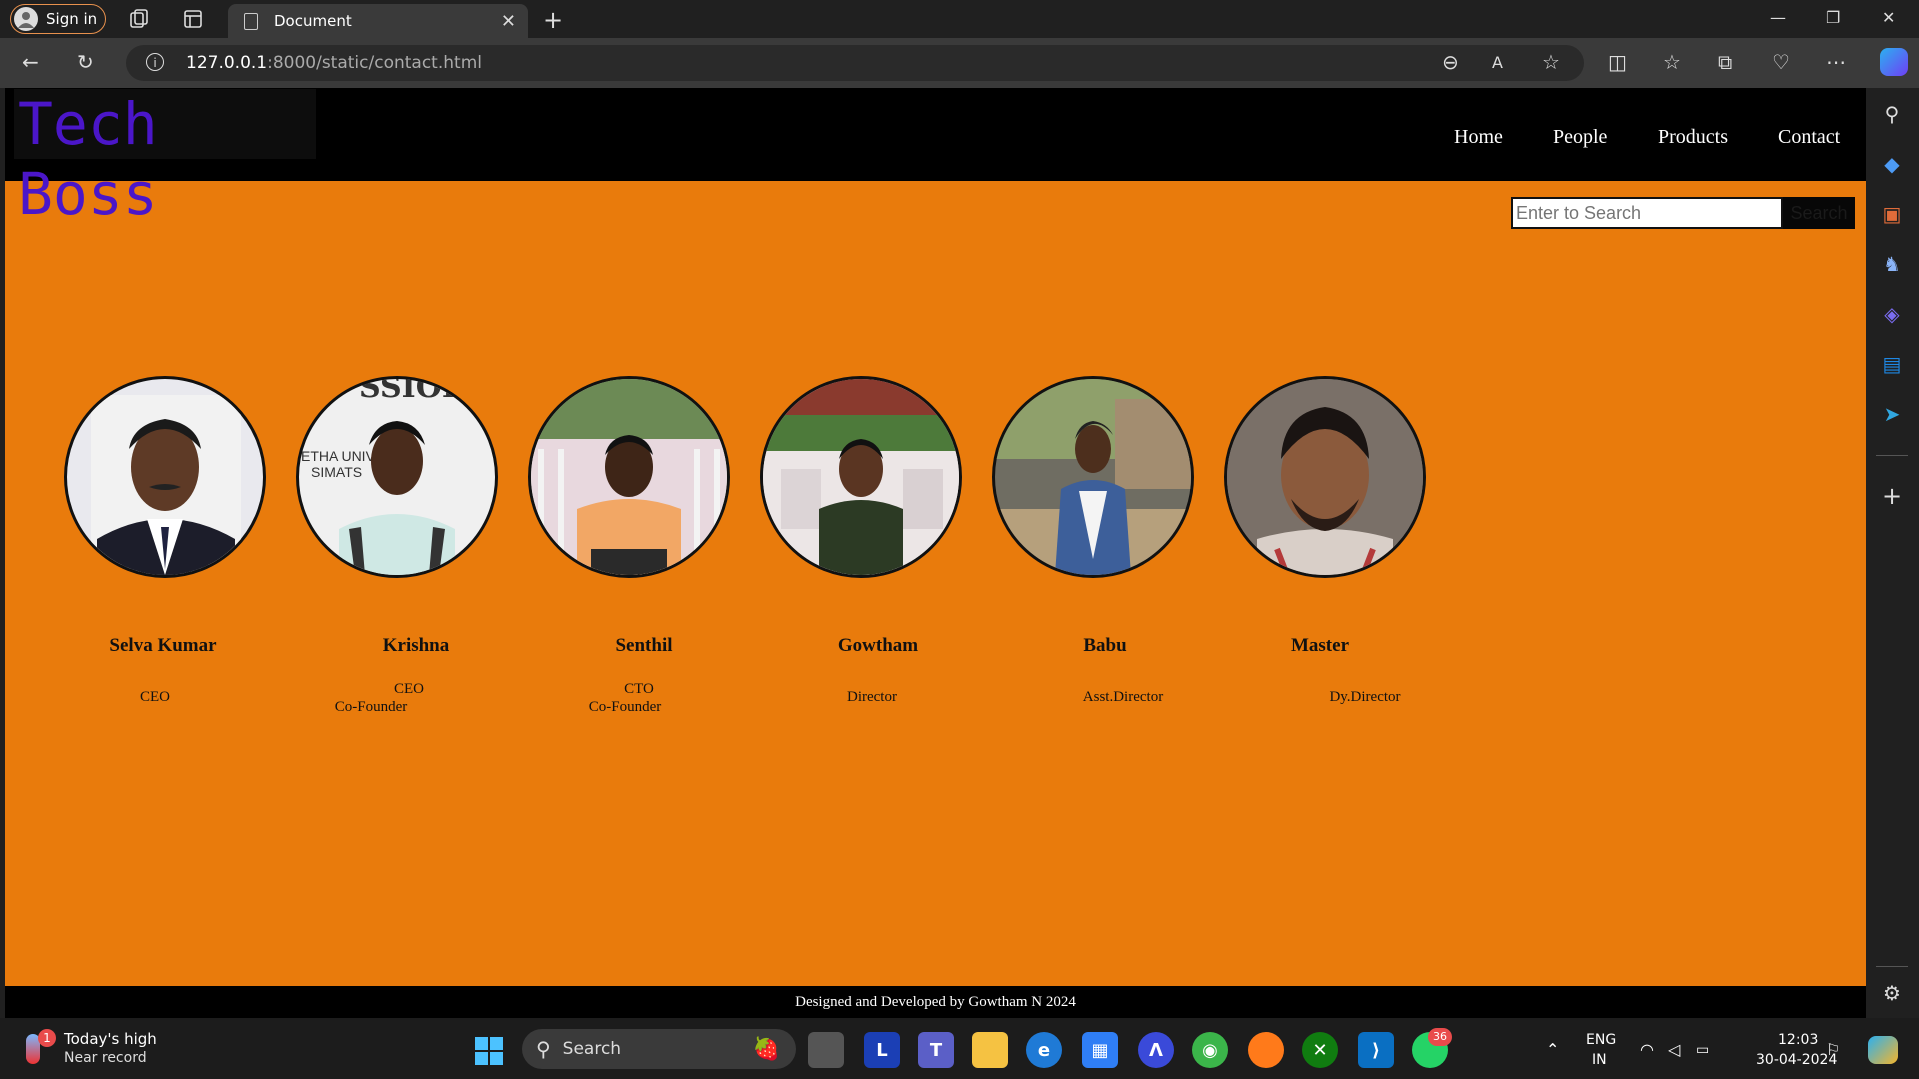  Describe the element at coordinates (1693, 137) in the screenshot. I see `nav-products: Products` at that location.